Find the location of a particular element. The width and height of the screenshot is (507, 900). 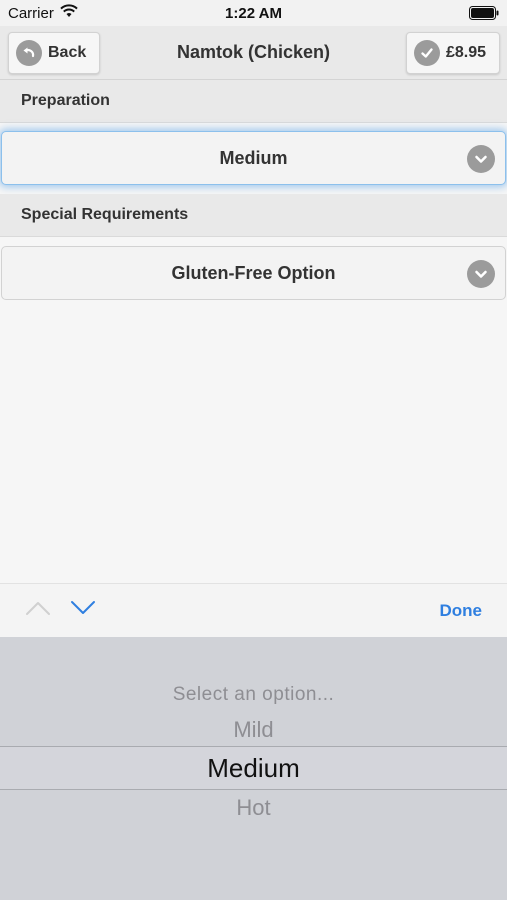

picker-option-medium: Medium is located at coordinates (253, 768).